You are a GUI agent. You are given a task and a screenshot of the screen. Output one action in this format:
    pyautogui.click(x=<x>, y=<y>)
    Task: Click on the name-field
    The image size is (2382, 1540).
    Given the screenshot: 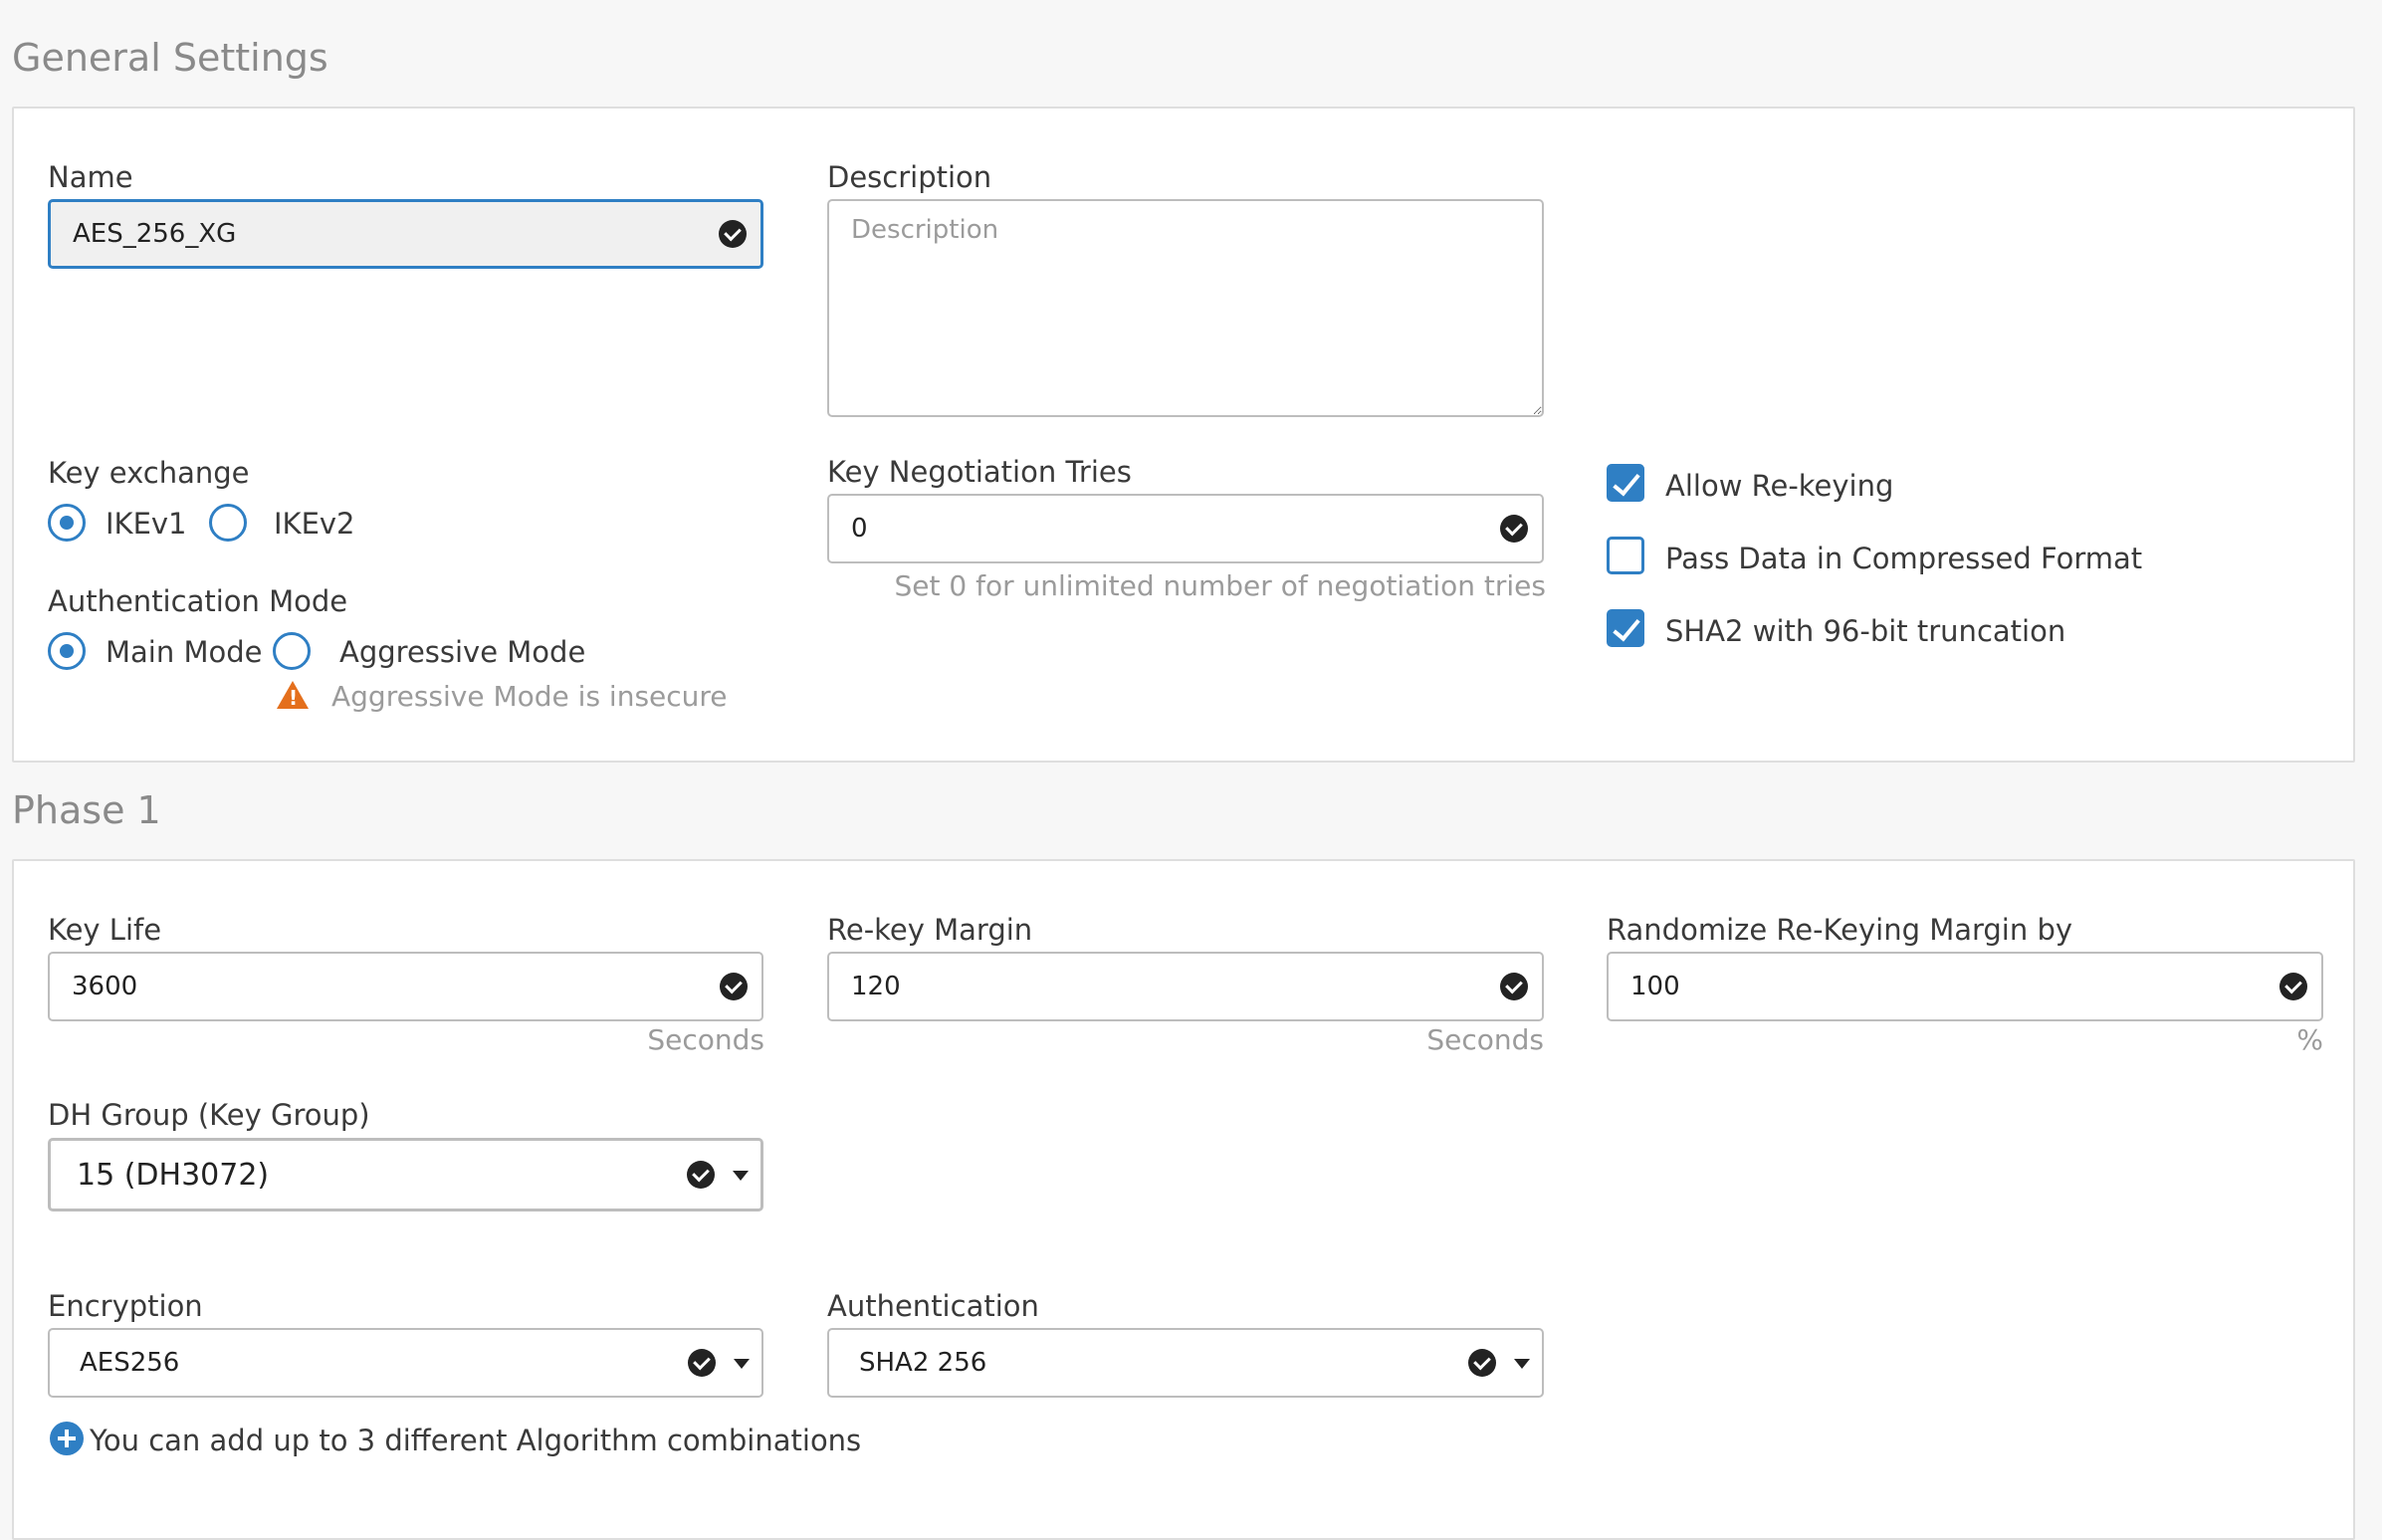 What is the action you would take?
    pyautogui.click(x=405, y=234)
    